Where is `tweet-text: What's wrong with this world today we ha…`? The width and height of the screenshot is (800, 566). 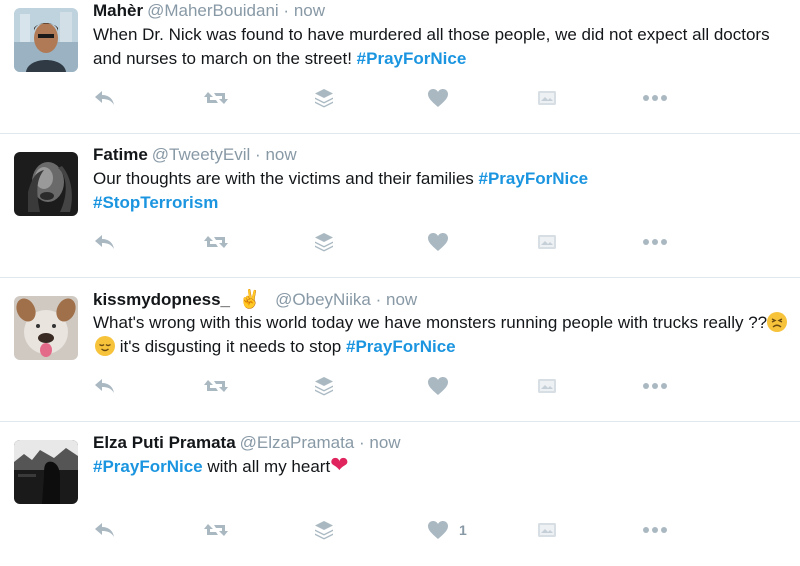
tweet-text: What's wrong with this world today we ha… is located at coordinates (441, 335).